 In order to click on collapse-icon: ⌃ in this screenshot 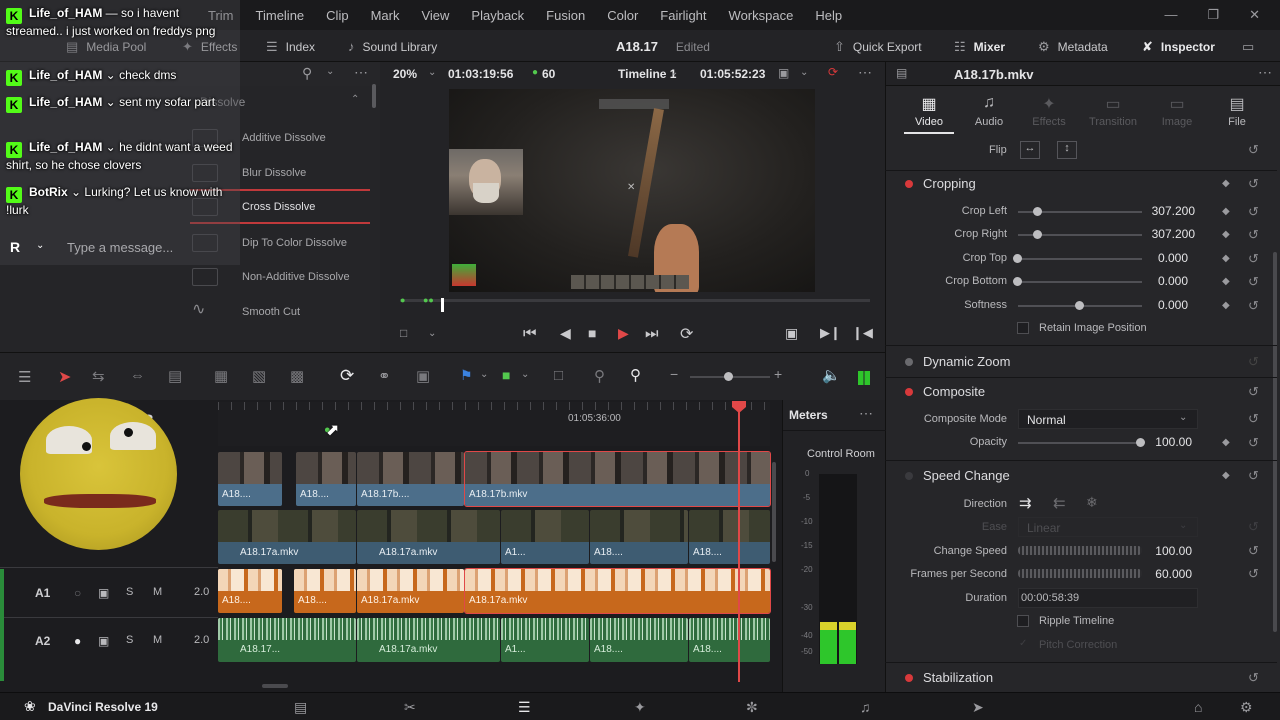, I will do `click(355, 99)`.